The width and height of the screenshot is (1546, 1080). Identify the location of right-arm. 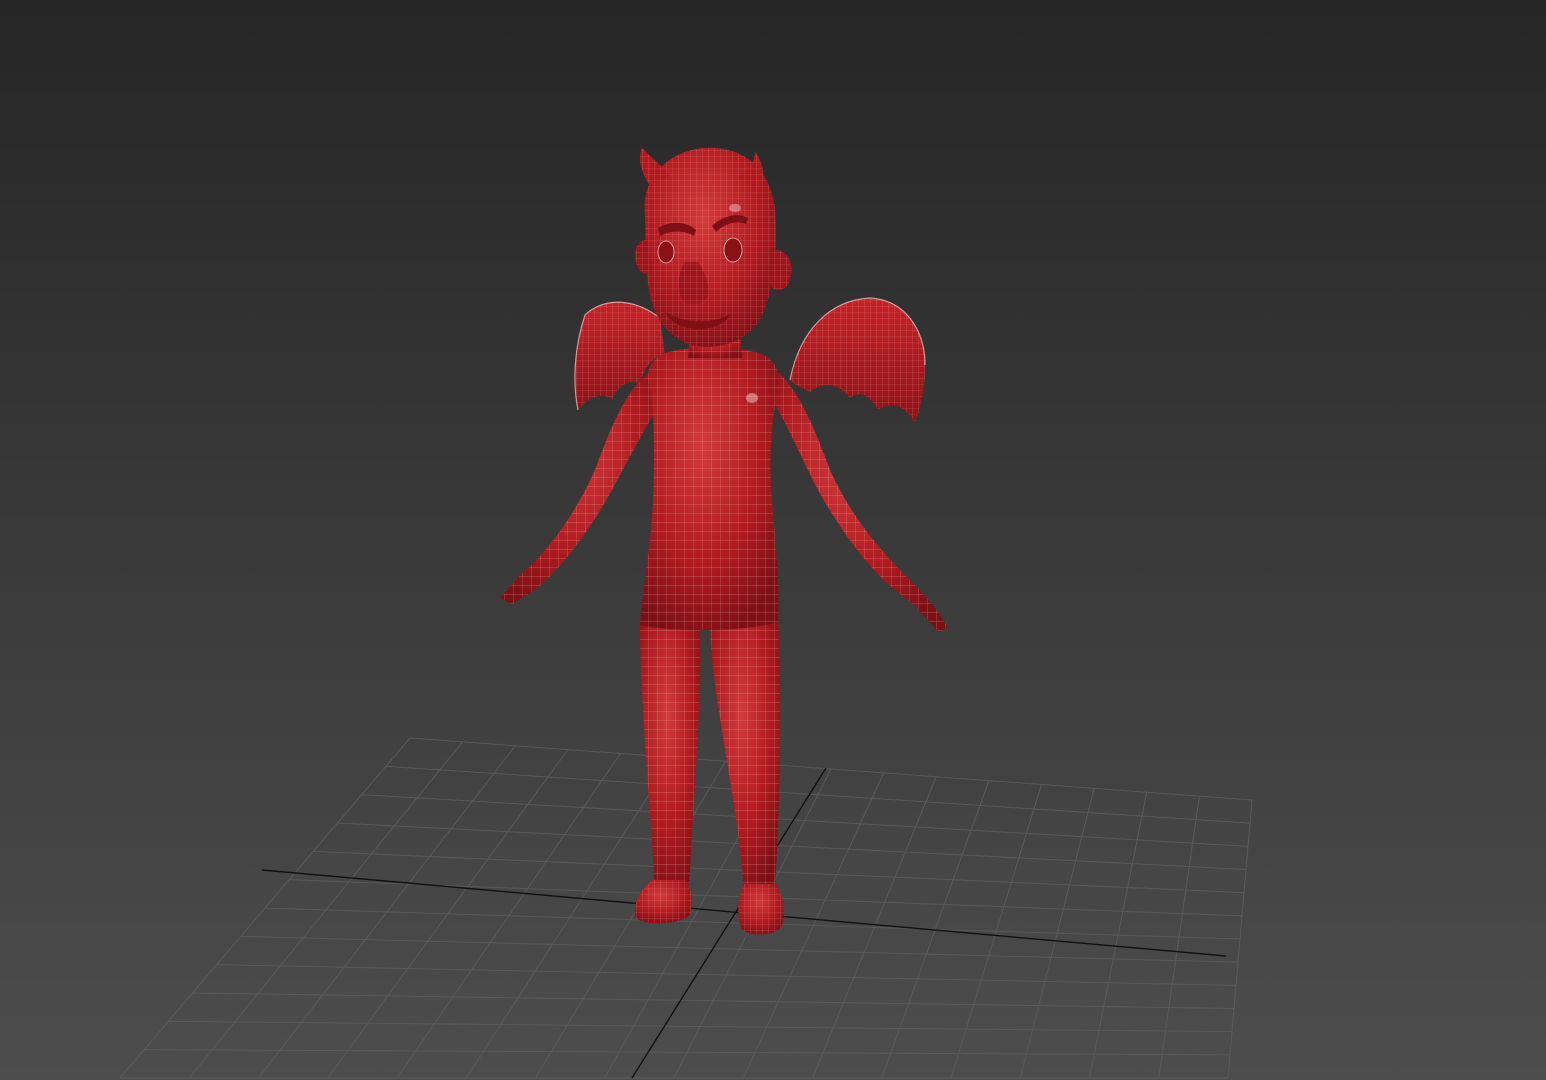
(860, 502).